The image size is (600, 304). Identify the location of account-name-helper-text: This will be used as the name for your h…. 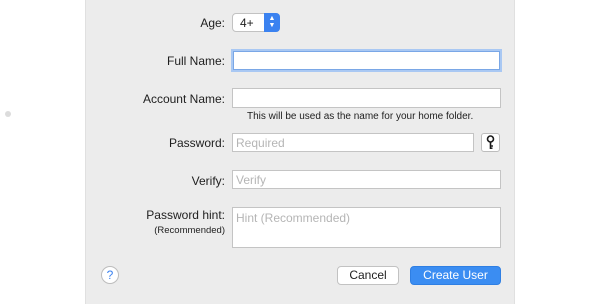
(360, 116).